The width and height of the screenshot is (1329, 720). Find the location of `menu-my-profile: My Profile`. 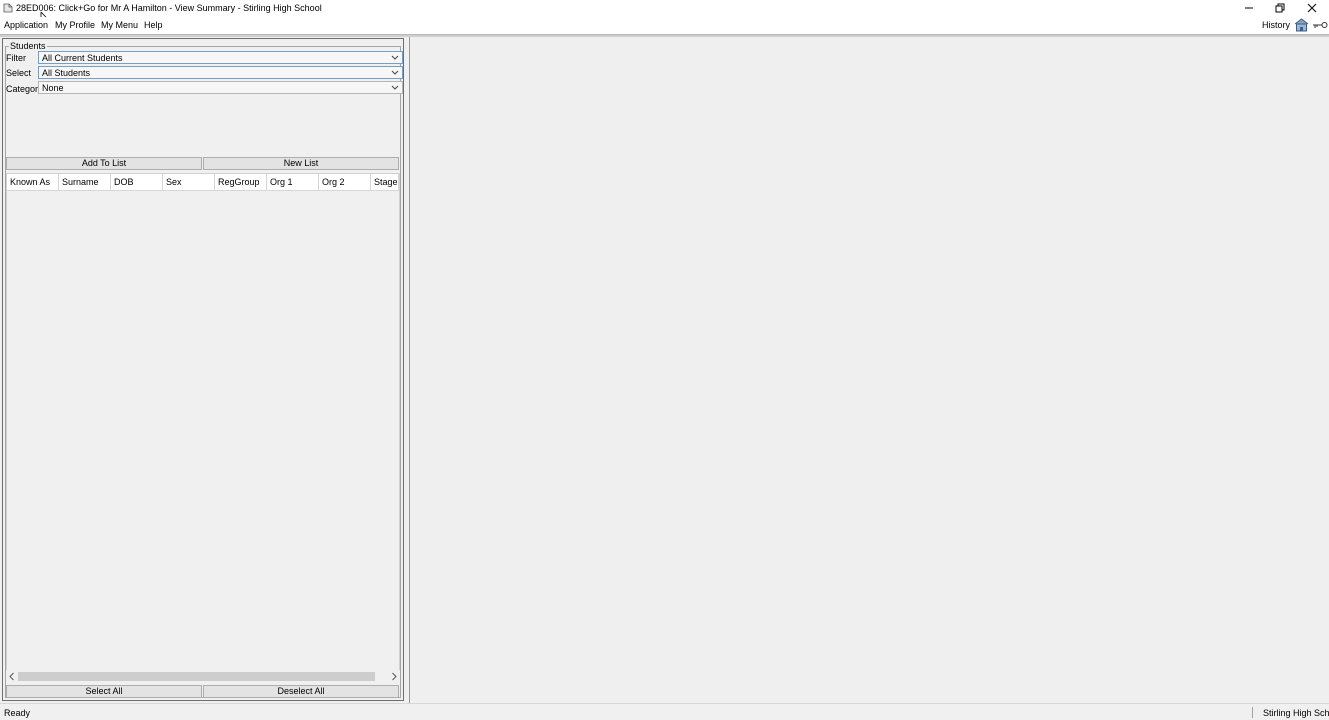

menu-my-profile: My Profile is located at coordinates (75, 25).